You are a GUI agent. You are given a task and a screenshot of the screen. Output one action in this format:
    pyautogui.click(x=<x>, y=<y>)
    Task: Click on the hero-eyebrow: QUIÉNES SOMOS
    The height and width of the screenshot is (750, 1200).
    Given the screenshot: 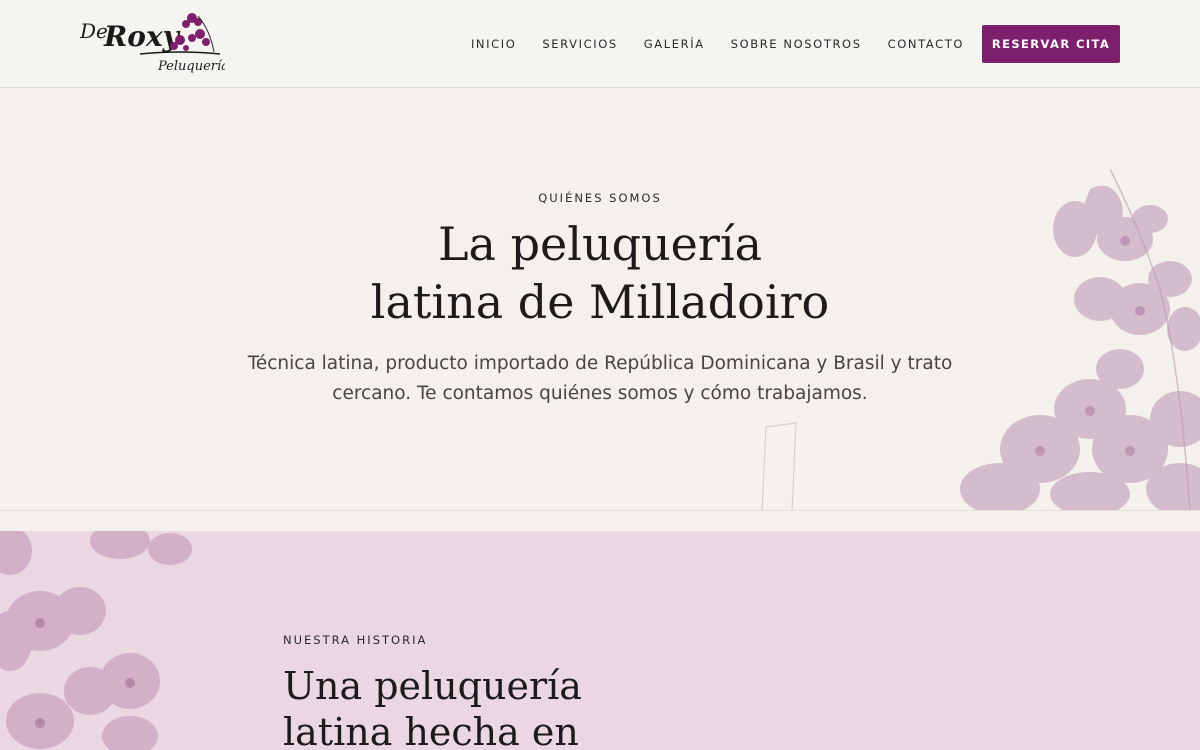 What is the action you would take?
    pyautogui.click(x=600, y=198)
    